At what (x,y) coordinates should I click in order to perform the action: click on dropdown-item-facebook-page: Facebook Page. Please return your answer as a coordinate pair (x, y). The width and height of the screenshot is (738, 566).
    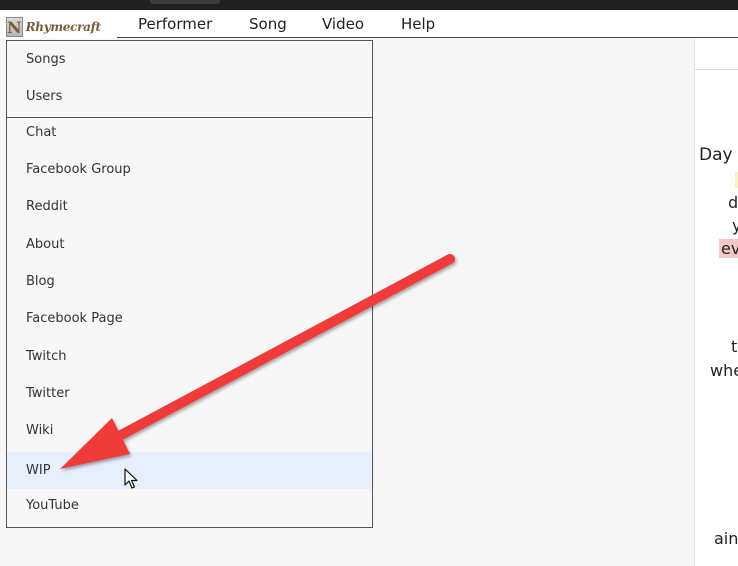
    Looking at the image, I should click on (189, 318).